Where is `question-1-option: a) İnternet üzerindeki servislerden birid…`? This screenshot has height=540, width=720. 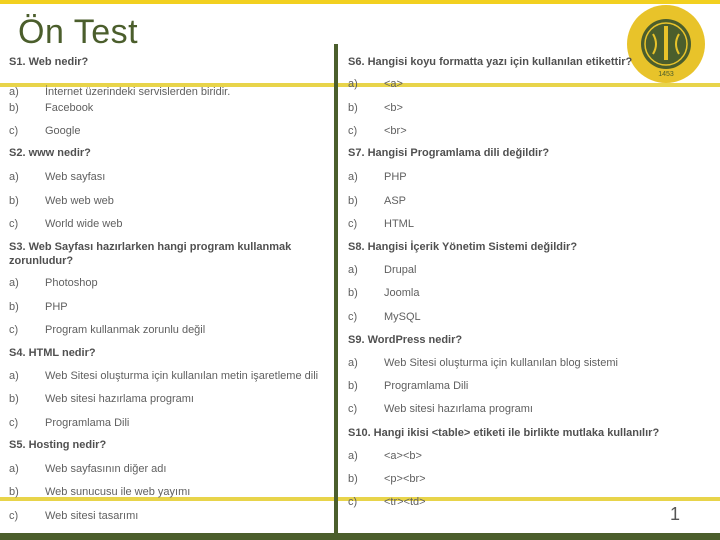 question-1-option: a) İnternet üzerindeki servislerden birid… is located at coordinates (119, 92).